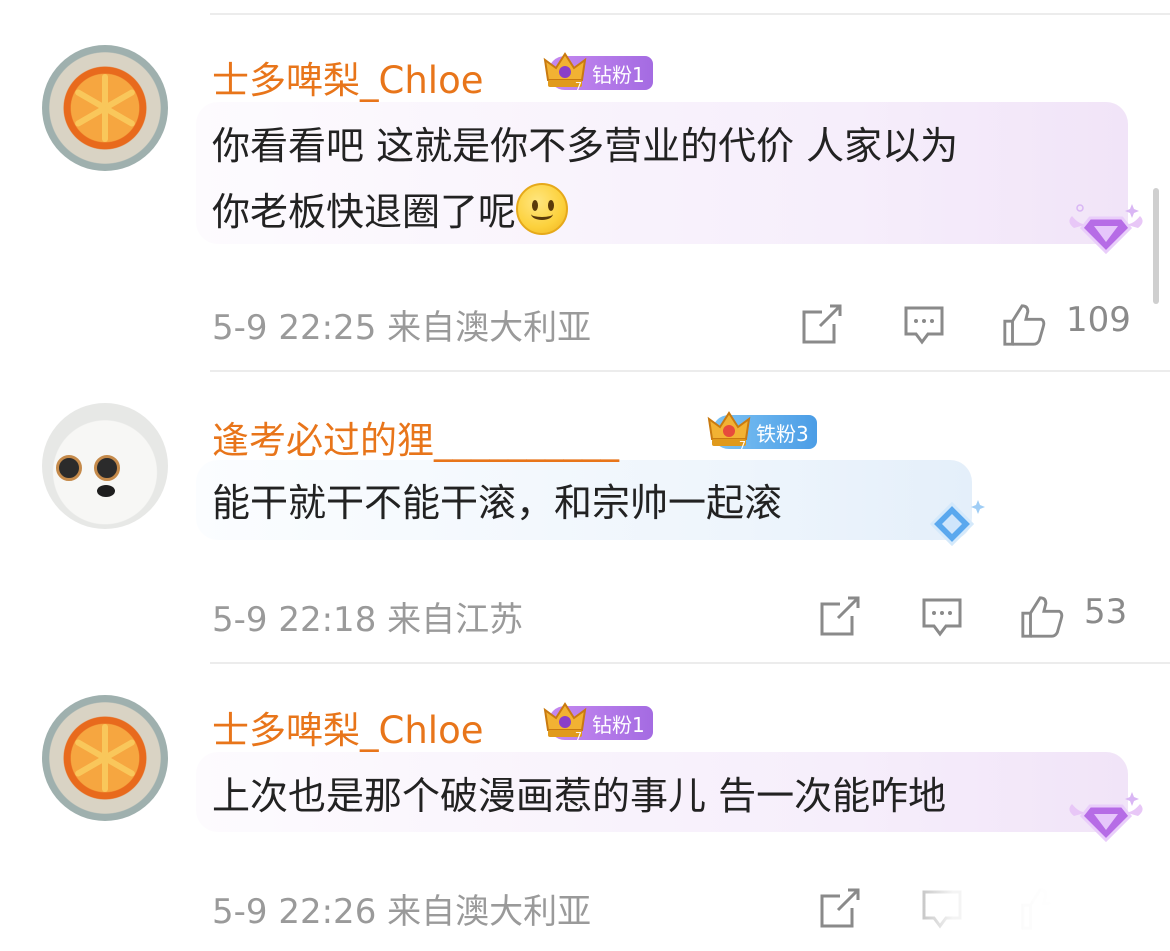 This screenshot has width=1170, height=951. I want to click on fan-badge: 7 铁粉3, so click(762, 431).